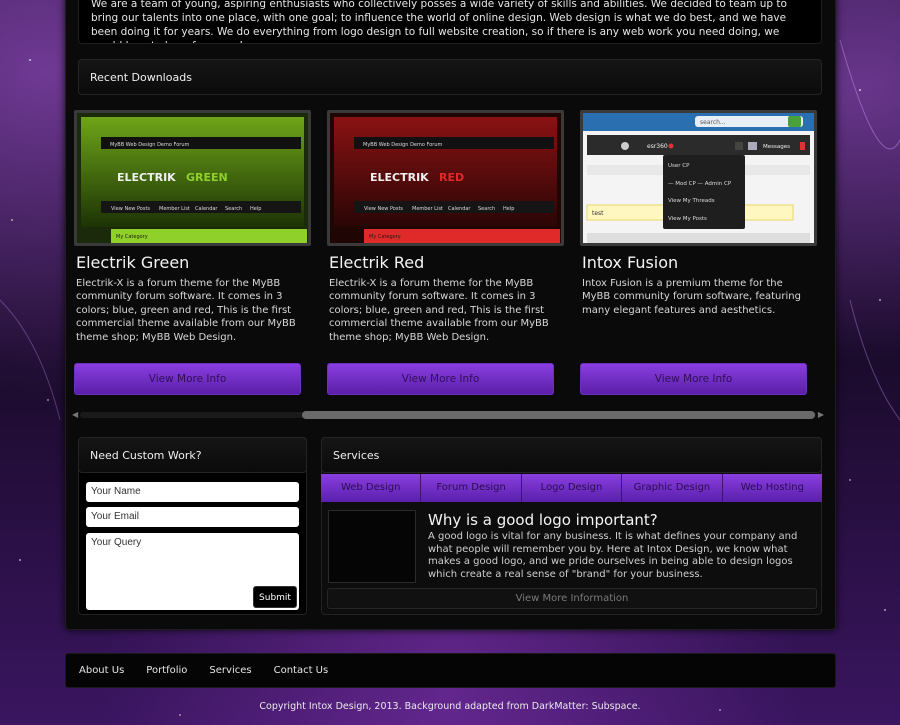 Image resolution: width=900 pixels, height=725 pixels. What do you see at coordinates (193, 262) in the screenshot?
I see `download-title: Electrik Green` at bounding box center [193, 262].